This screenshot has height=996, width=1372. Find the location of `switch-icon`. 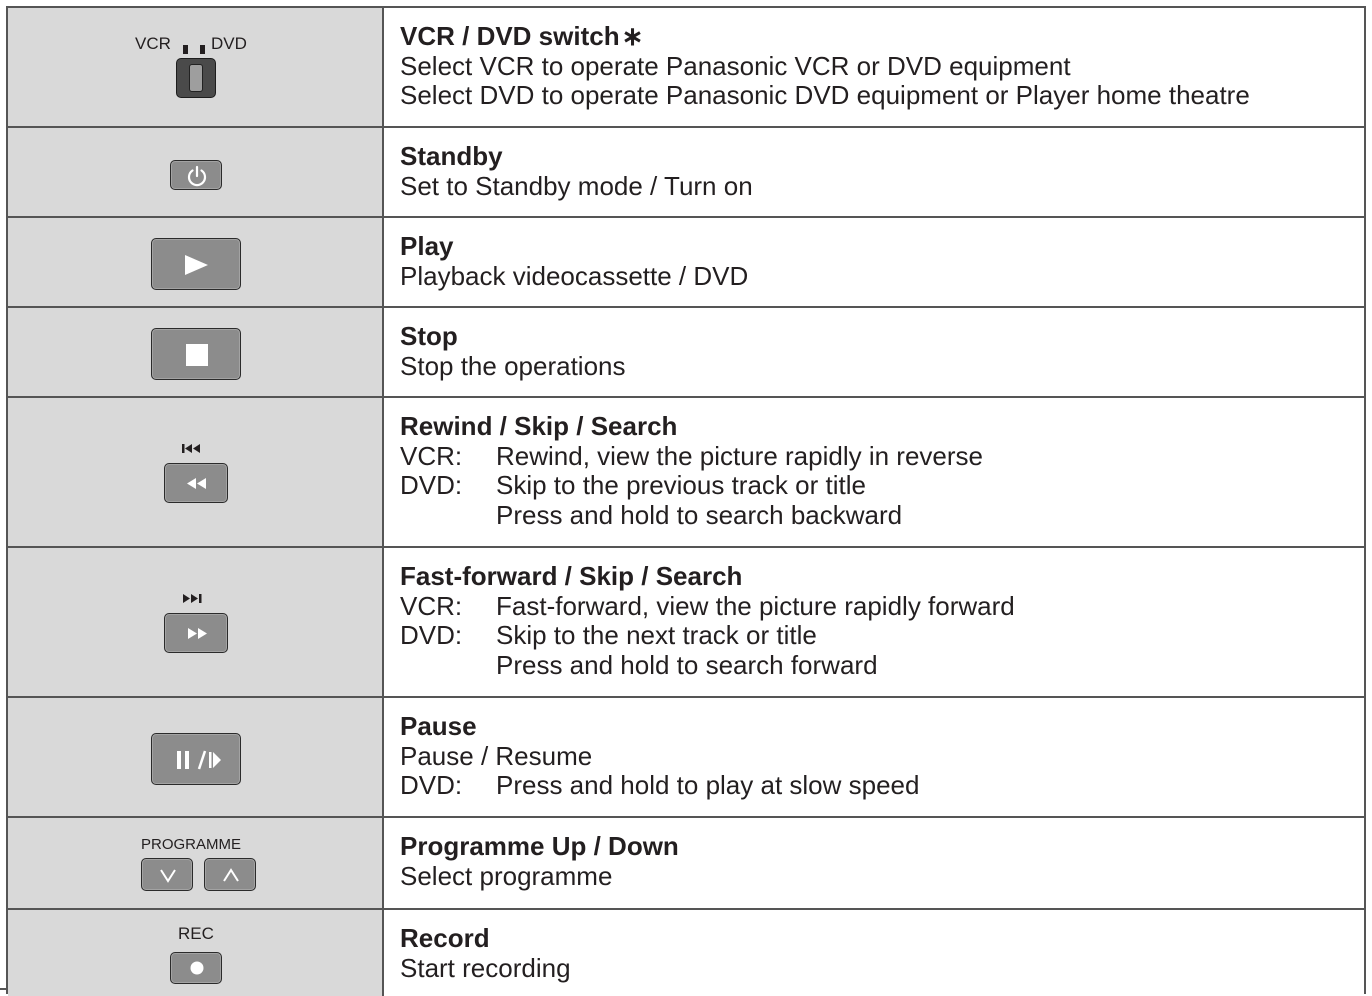

switch-icon is located at coordinates (196, 78).